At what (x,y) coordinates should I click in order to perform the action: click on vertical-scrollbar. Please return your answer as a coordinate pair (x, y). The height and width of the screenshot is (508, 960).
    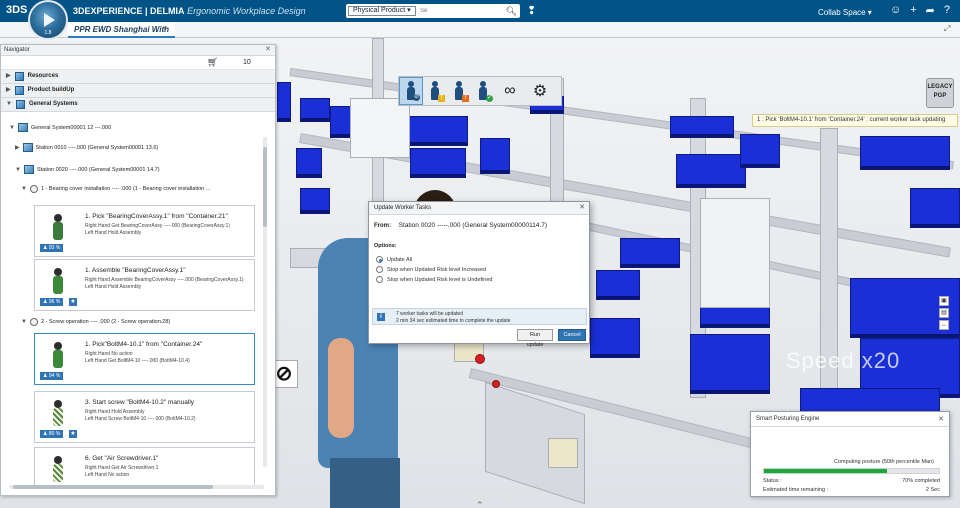
    Looking at the image, I should click on (265, 302).